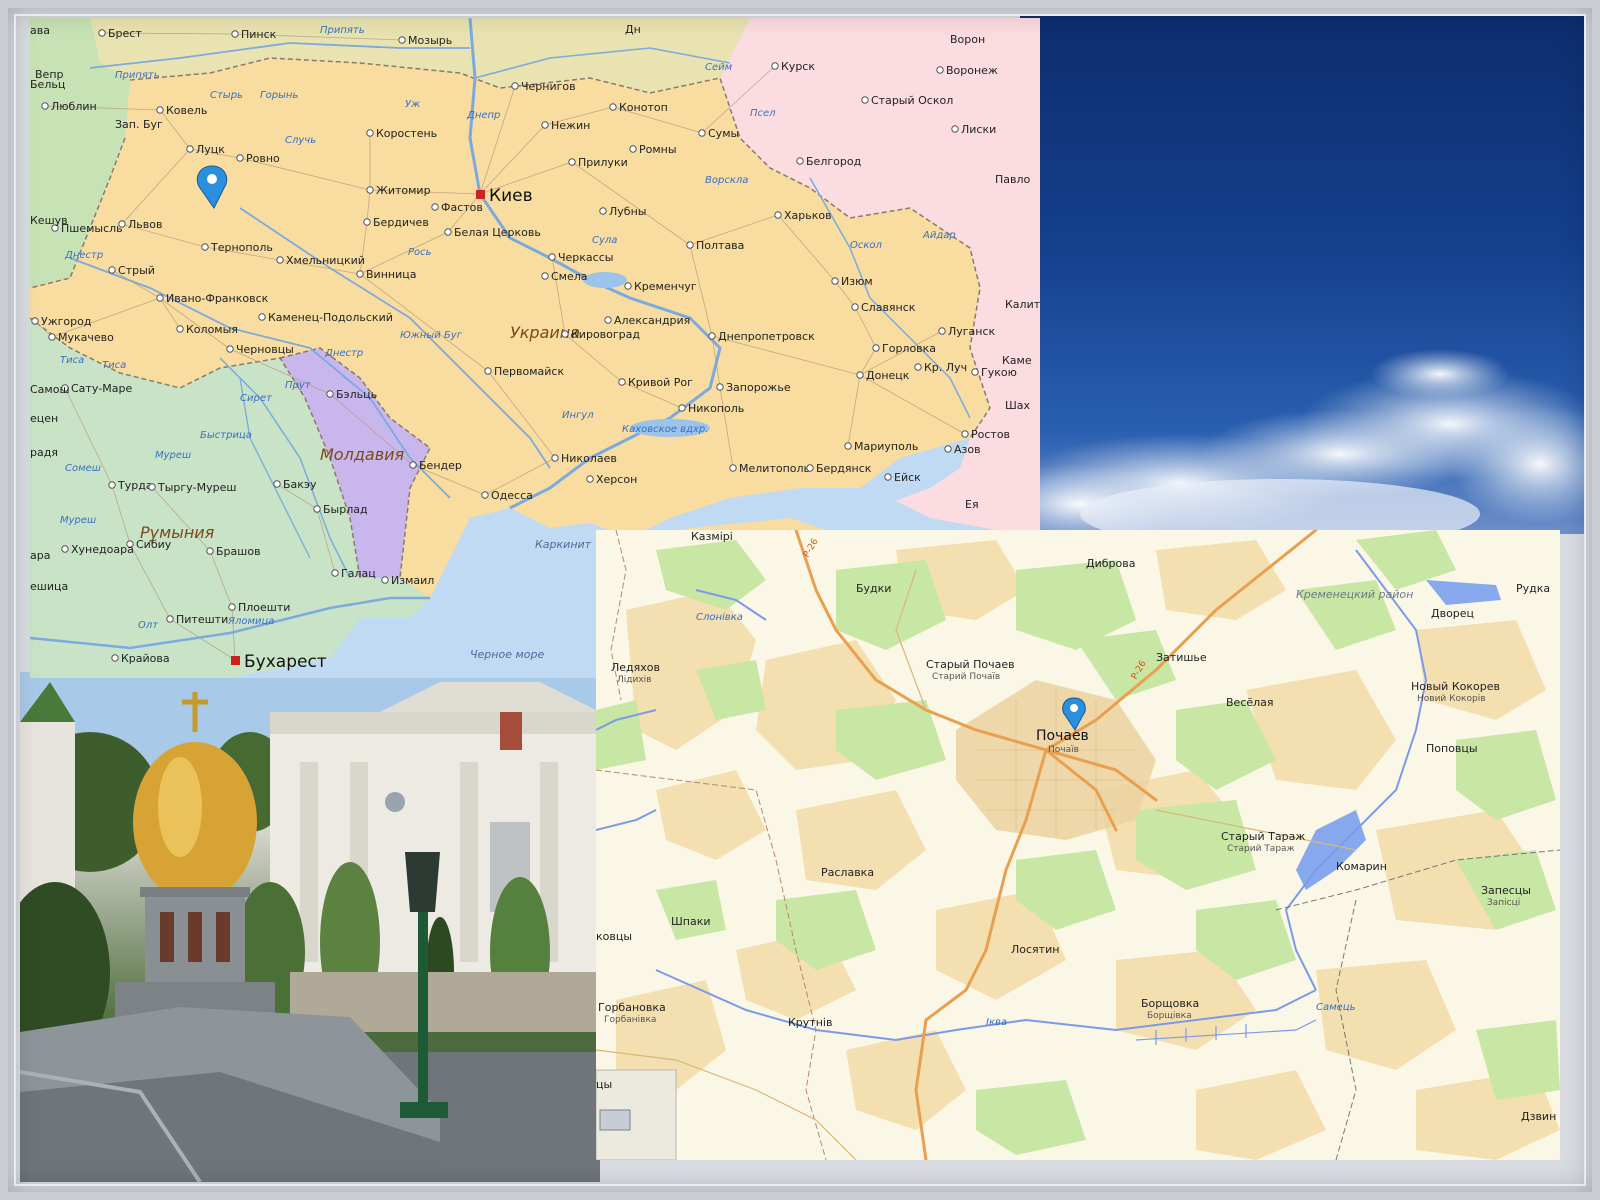 The width and height of the screenshot is (1600, 1200). What do you see at coordinates (212, 298) in the screenshot?
I see `city-marker: Ивано-Франковск` at bounding box center [212, 298].